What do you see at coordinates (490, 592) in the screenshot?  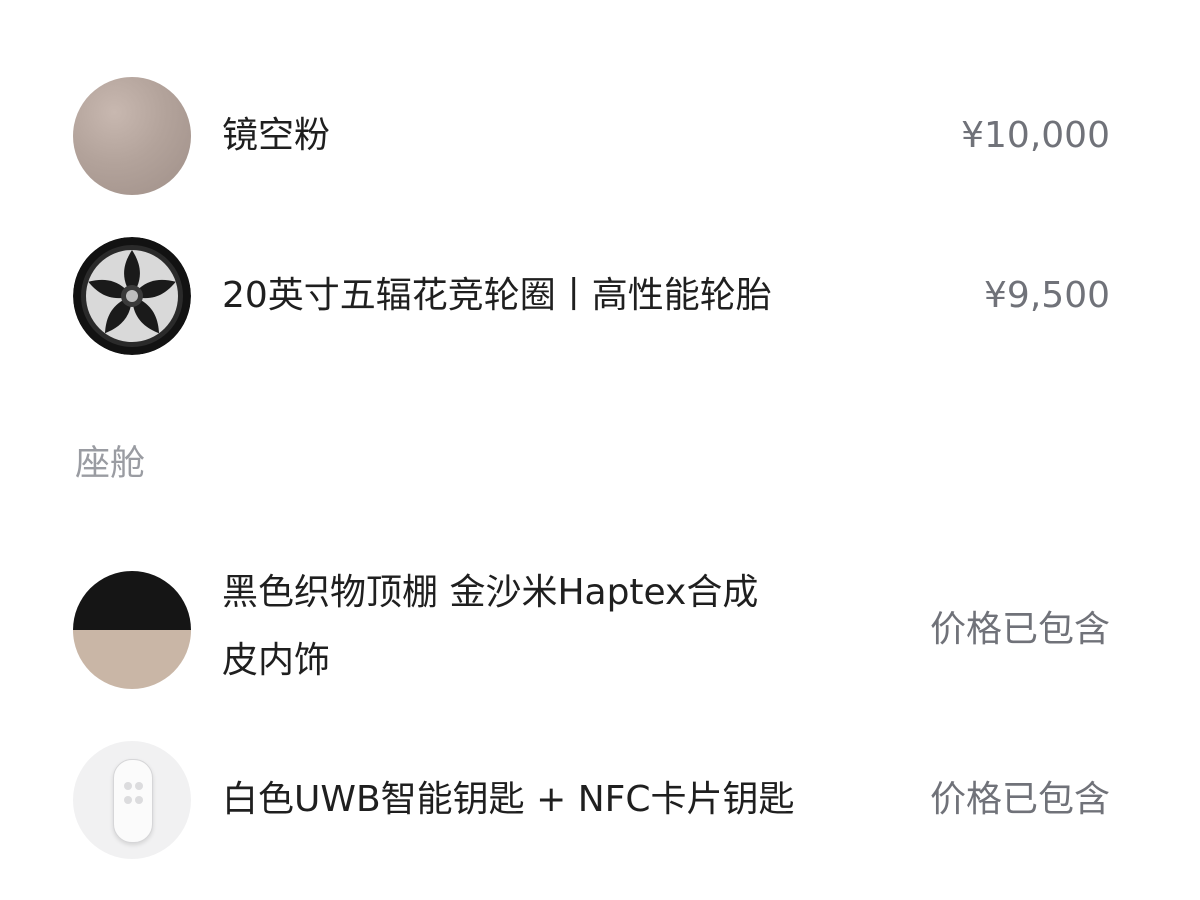 I see `option-name-line1: 黑色织物顶棚 金沙米Haptex合成` at bounding box center [490, 592].